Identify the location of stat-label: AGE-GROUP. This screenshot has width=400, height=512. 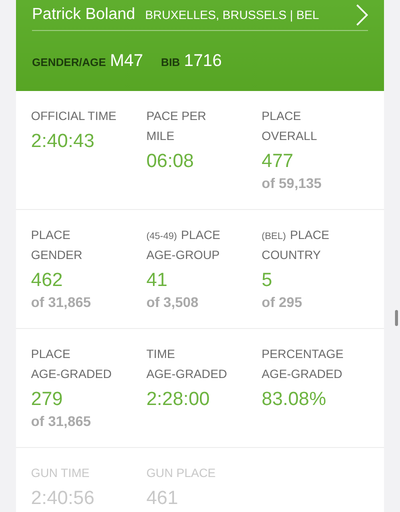
(183, 255).